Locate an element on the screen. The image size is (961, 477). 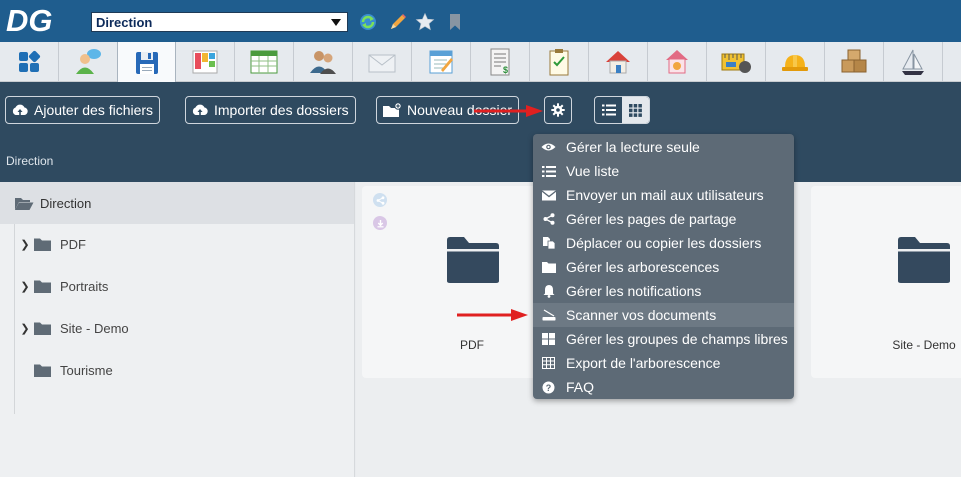
import-folders-button: Importer des dossiers is located at coordinates (270, 110).